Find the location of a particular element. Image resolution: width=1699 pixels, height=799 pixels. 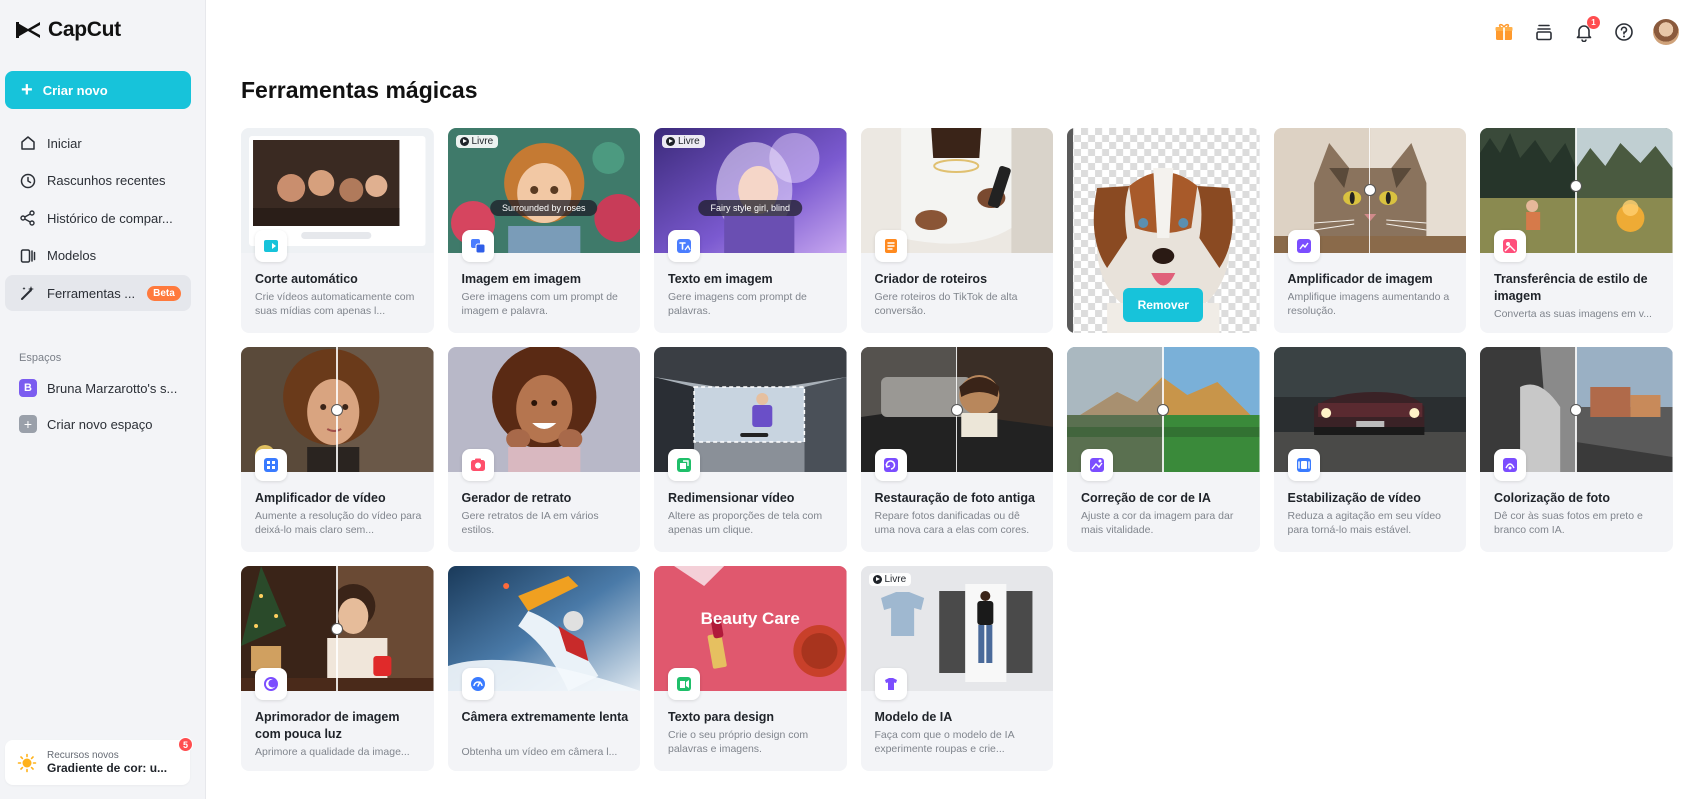

sidebar-item-recent-drafts: Rascunhos recentes is located at coordinates (98, 181).